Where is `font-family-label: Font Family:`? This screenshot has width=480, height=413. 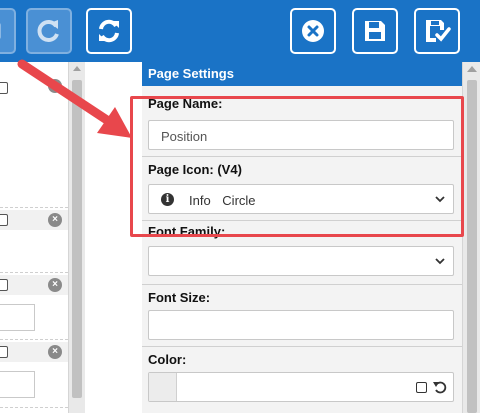
font-family-label: Font Family: is located at coordinates (187, 231).